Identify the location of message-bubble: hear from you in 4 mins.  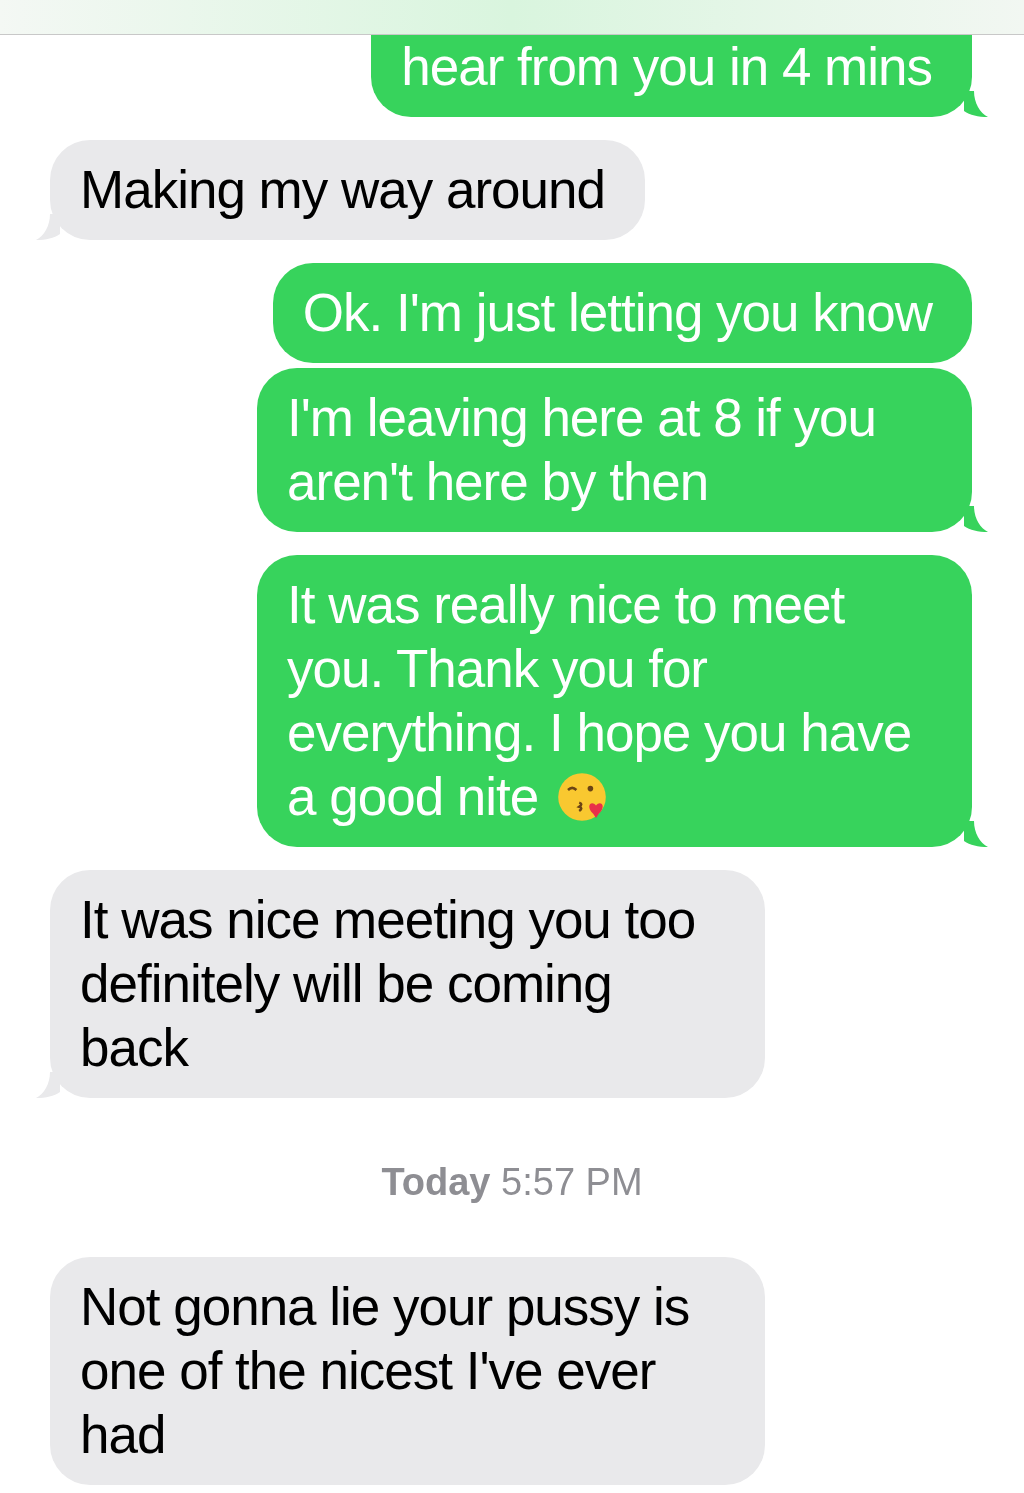
(671, 76).